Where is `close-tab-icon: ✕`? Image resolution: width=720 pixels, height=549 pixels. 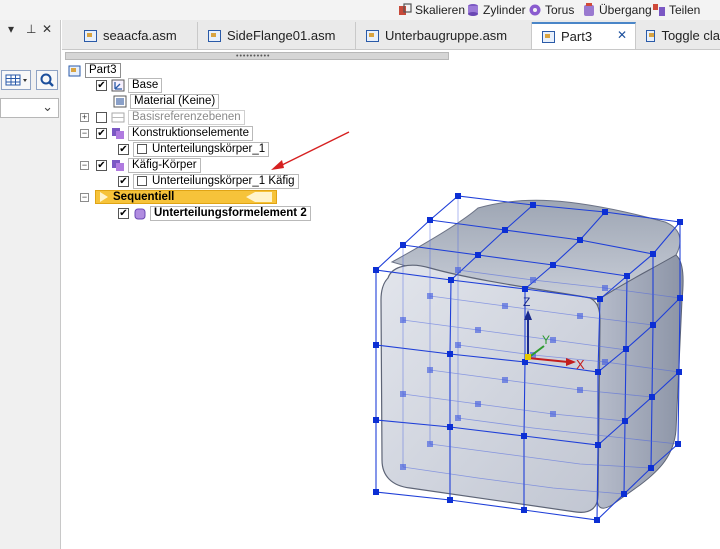 close-tab-icon: ✕ is located at coordinates (622, 35).